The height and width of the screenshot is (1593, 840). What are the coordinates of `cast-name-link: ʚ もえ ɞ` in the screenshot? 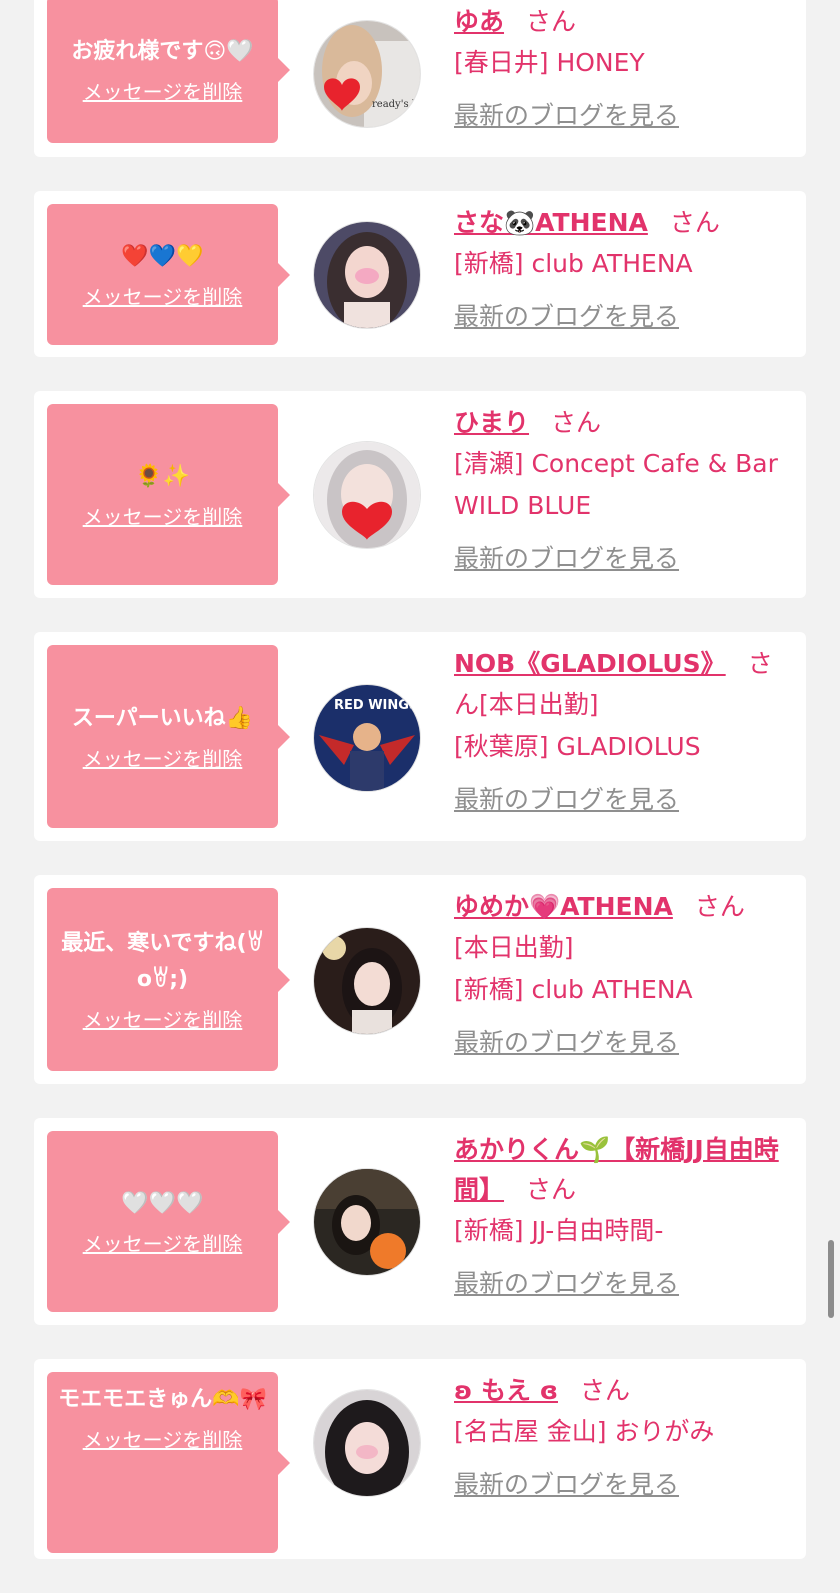 It's located at (506, 1390).